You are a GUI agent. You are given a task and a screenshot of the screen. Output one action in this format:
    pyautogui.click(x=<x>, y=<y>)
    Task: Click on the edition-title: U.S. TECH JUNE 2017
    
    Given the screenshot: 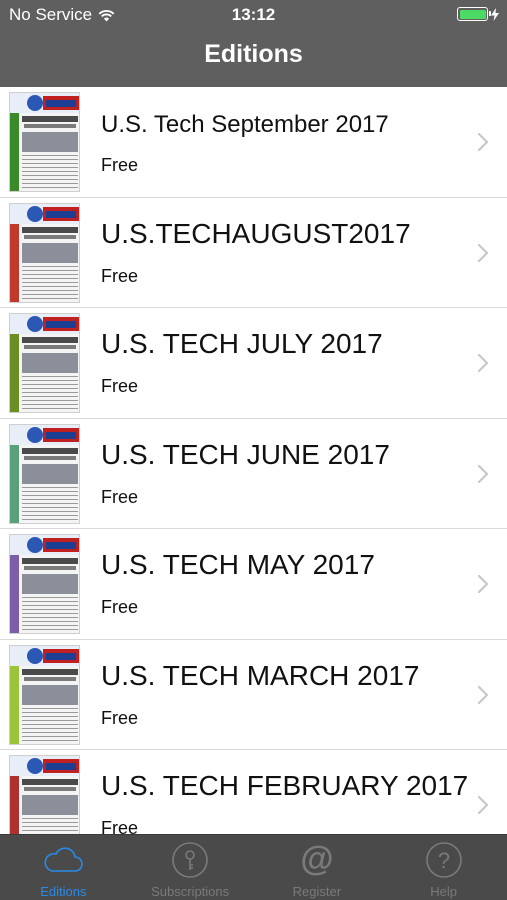 What is the action you would take?
    pyautogui.click(x=245, y=454)
    